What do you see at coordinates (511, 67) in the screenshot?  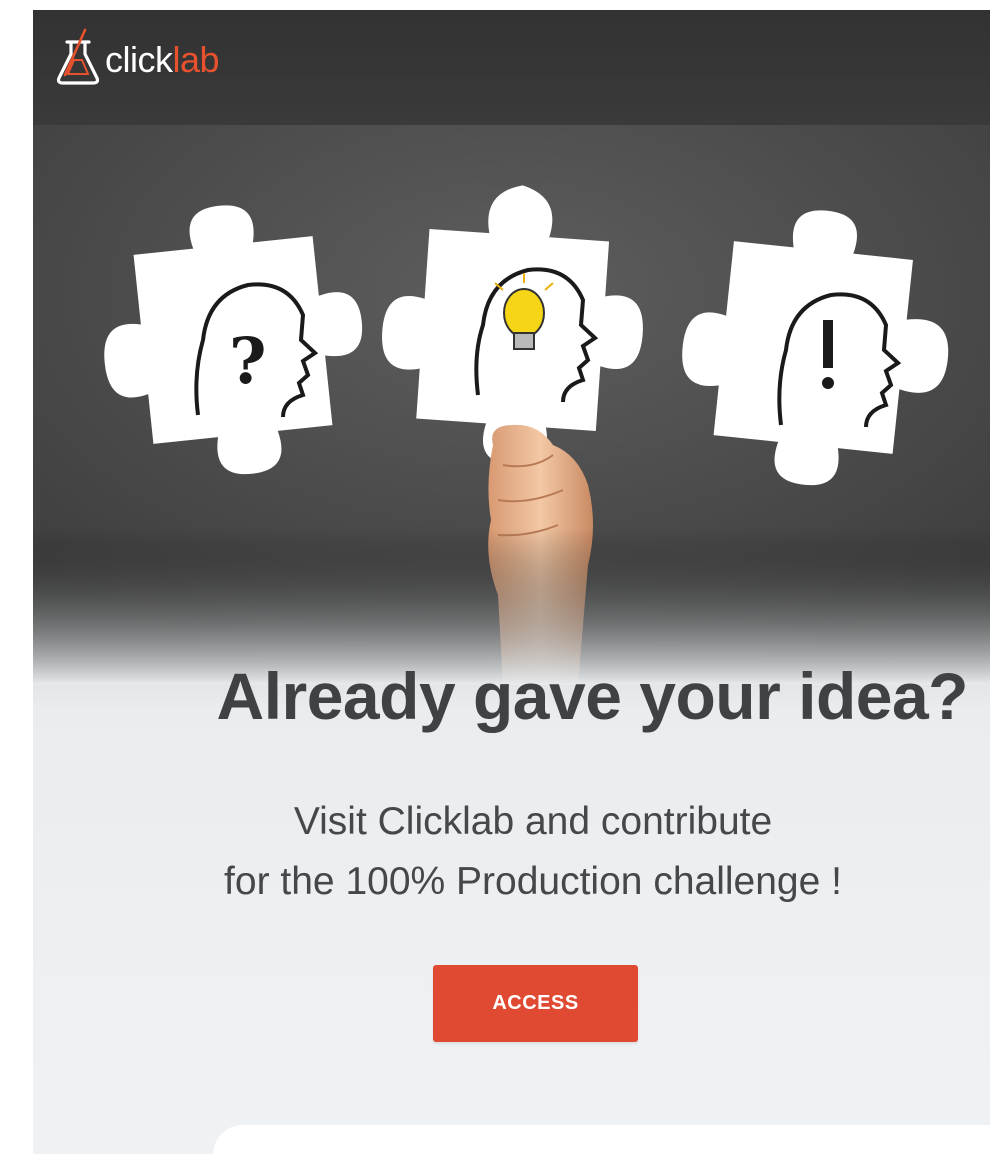 I see `header-band: clicklab` at bounding box center [511, 67].